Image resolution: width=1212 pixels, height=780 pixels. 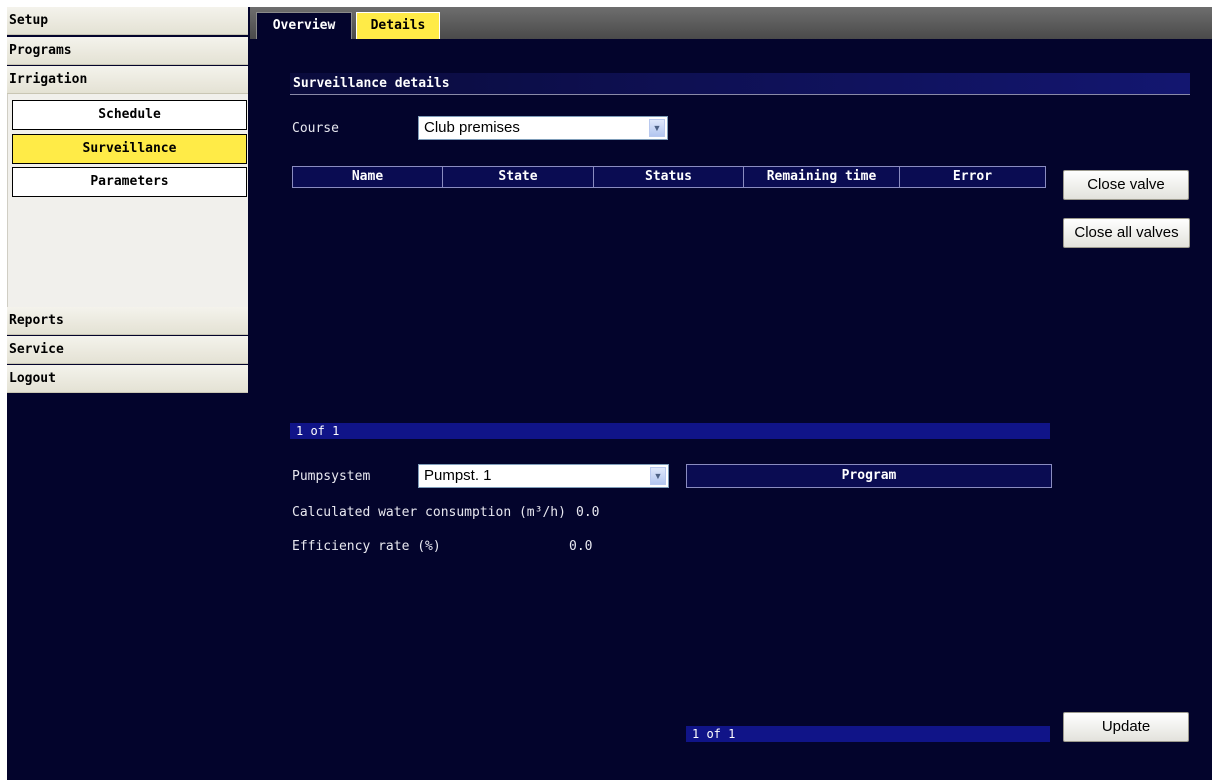 I want to click on pumpsystem-select: Pumpst. 1 ▼, so click(x=543, y=476).